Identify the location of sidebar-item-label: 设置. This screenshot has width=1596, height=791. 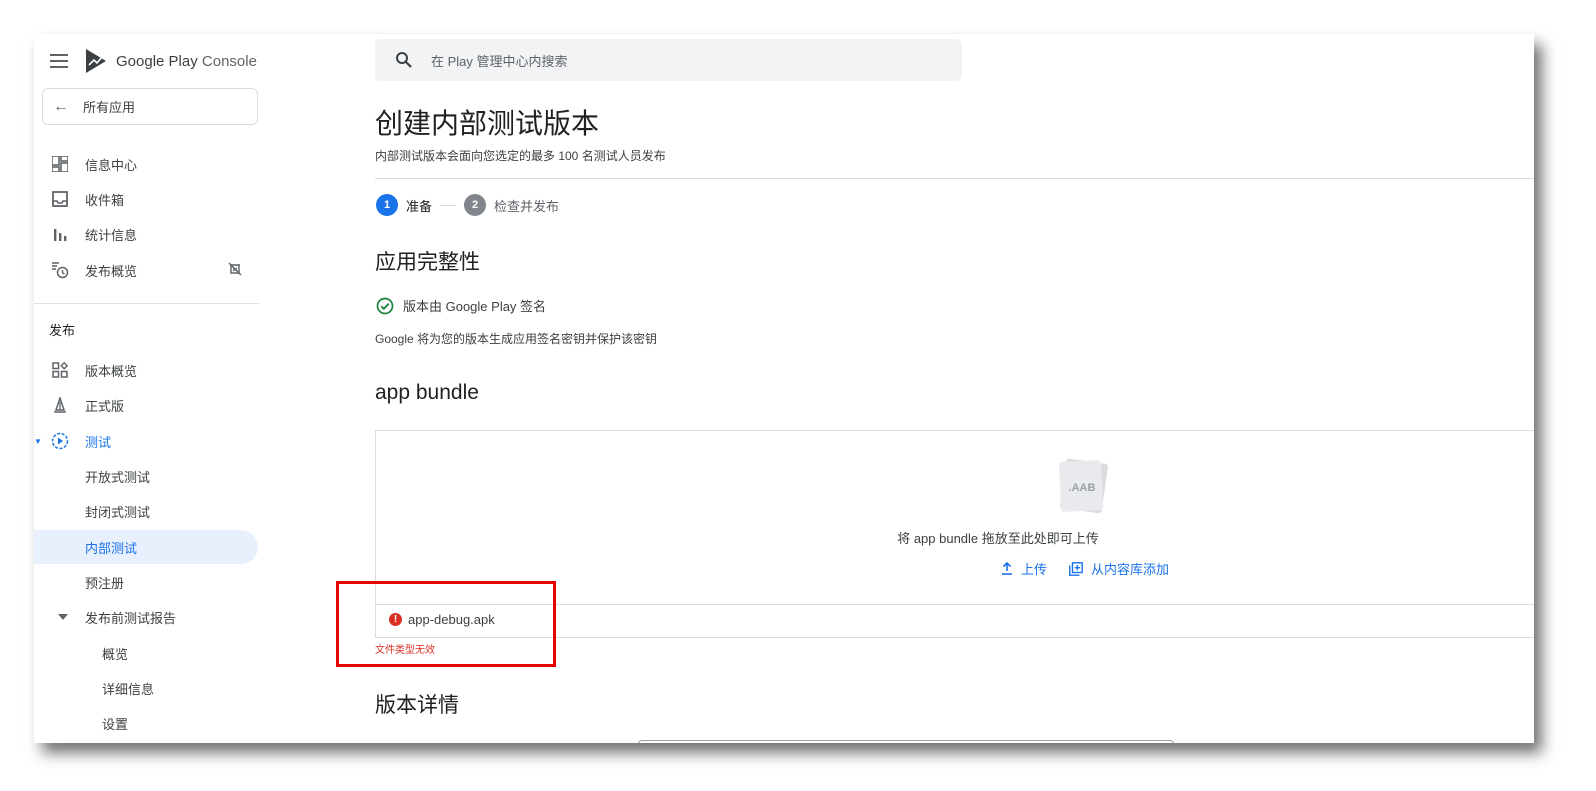
(115, 724).